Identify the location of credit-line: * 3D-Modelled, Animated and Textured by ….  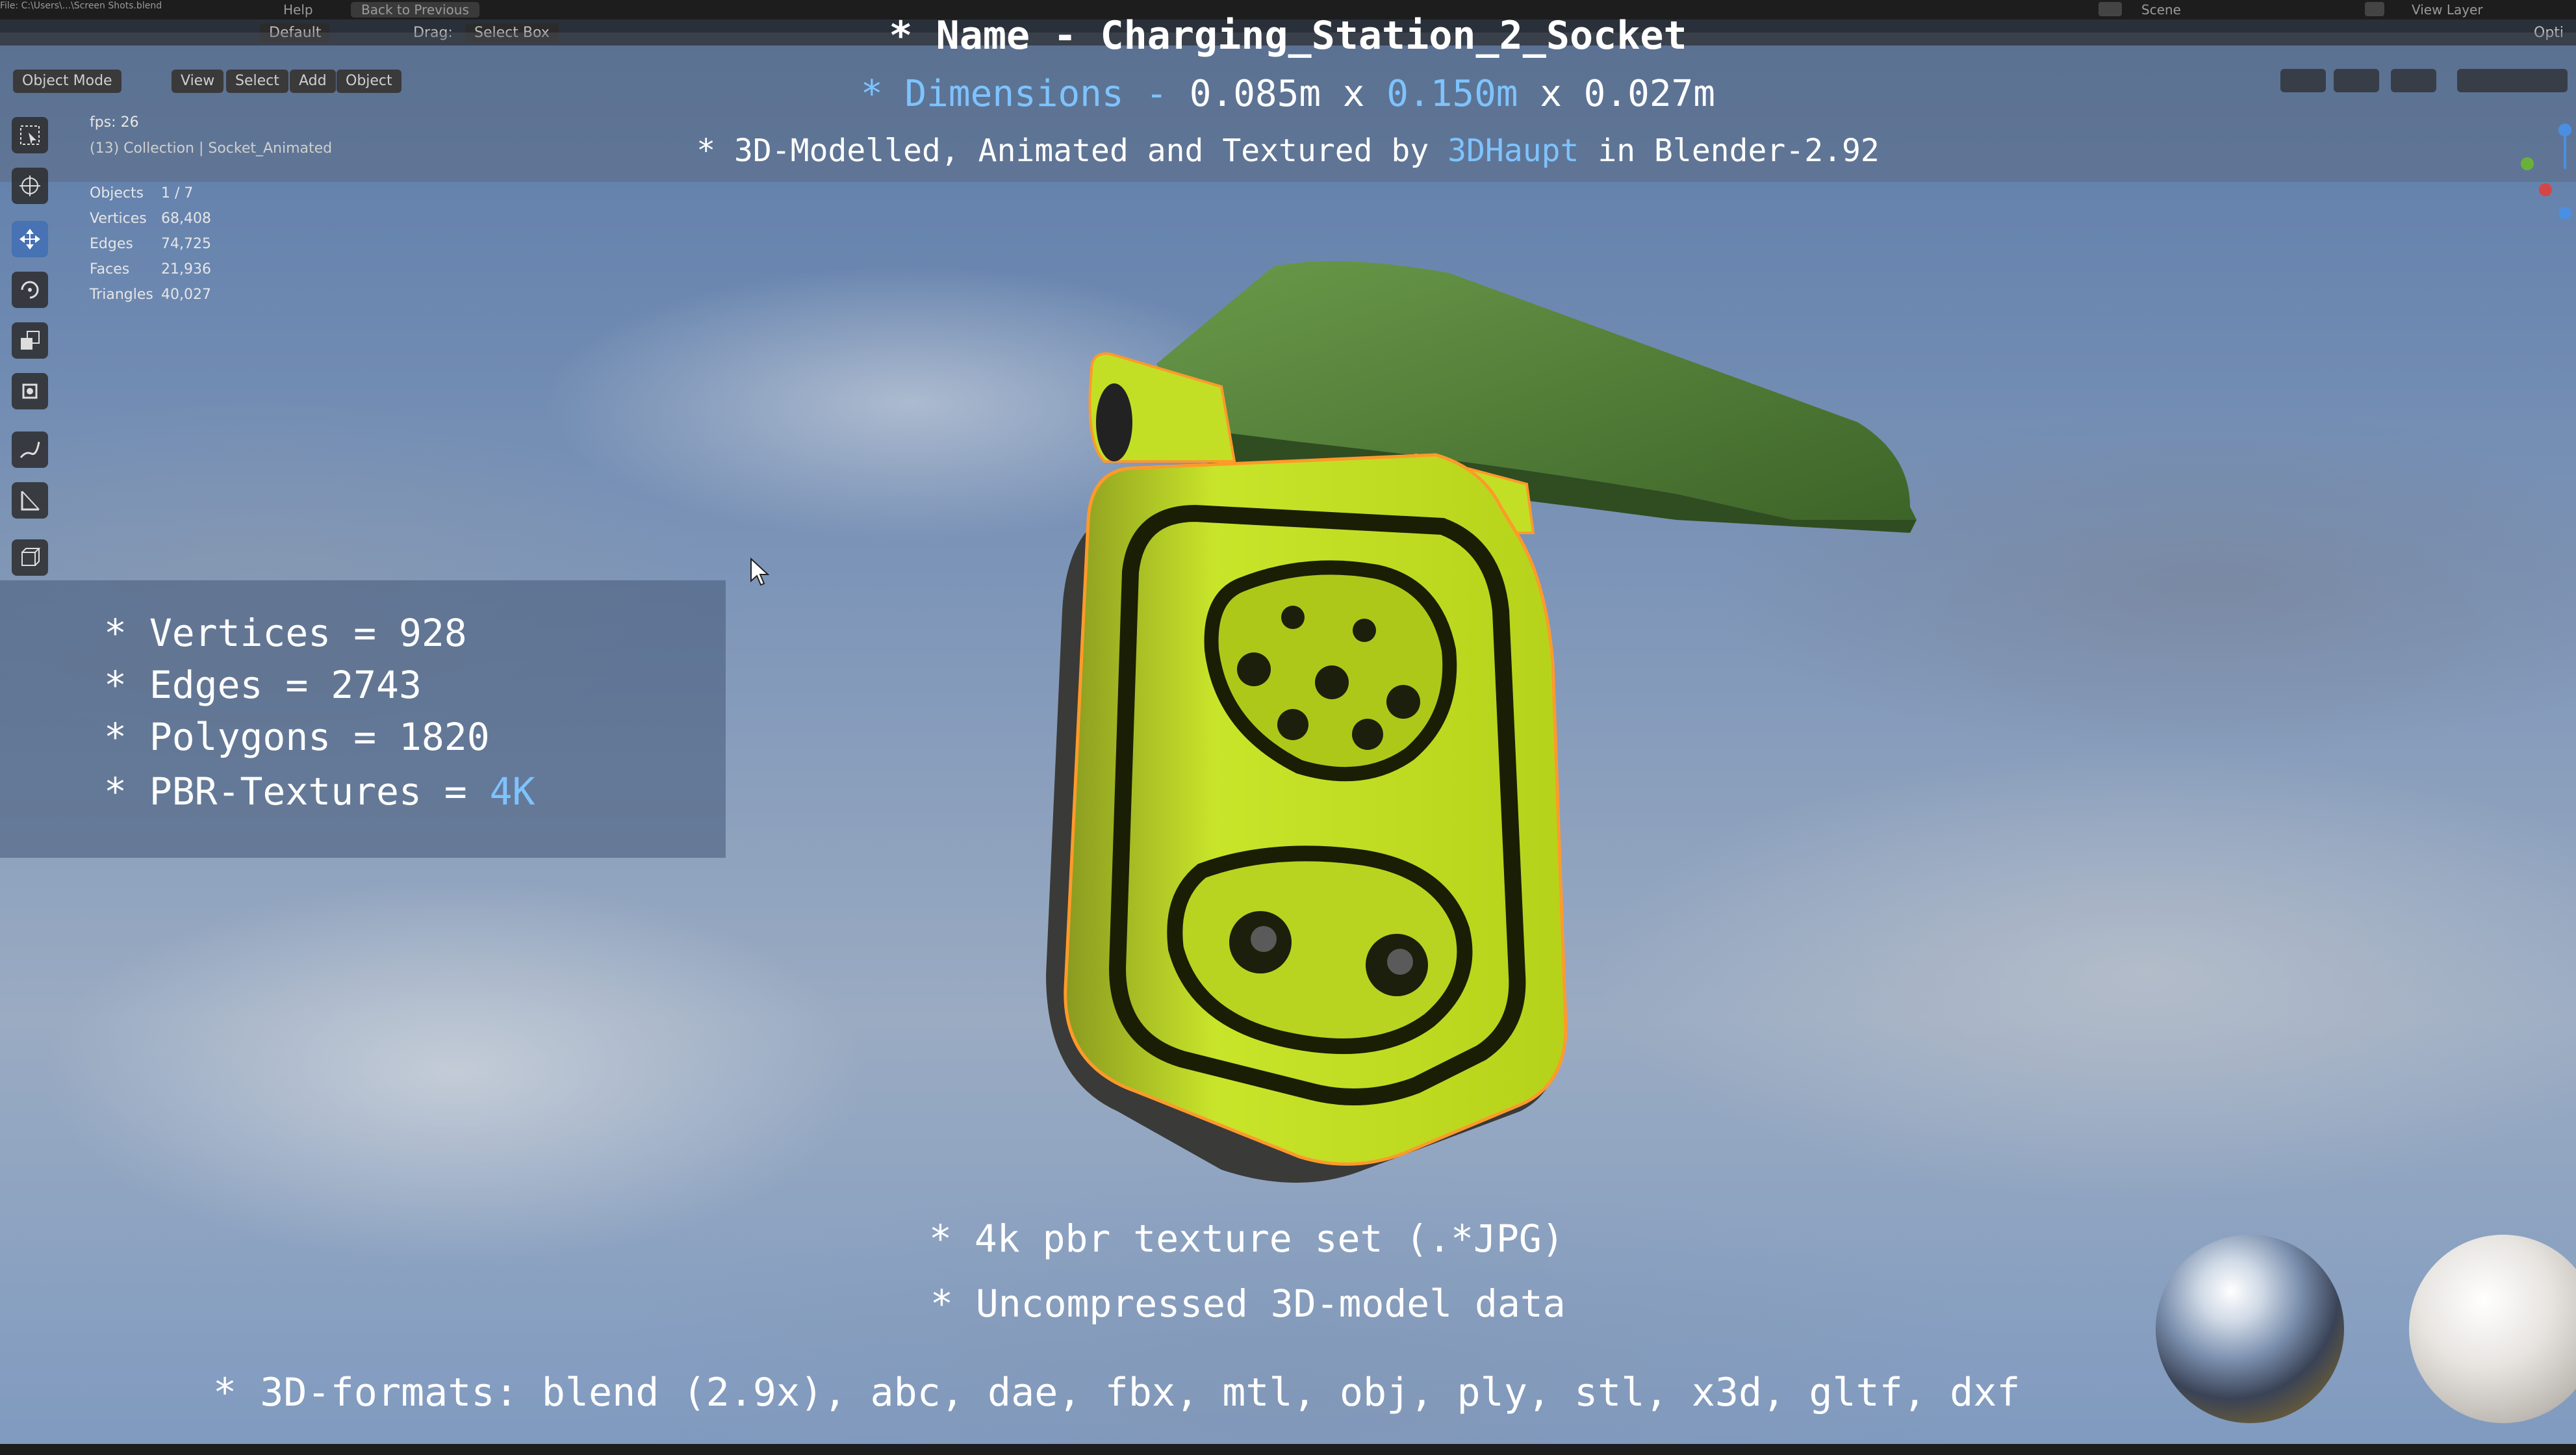
(1288, 151).